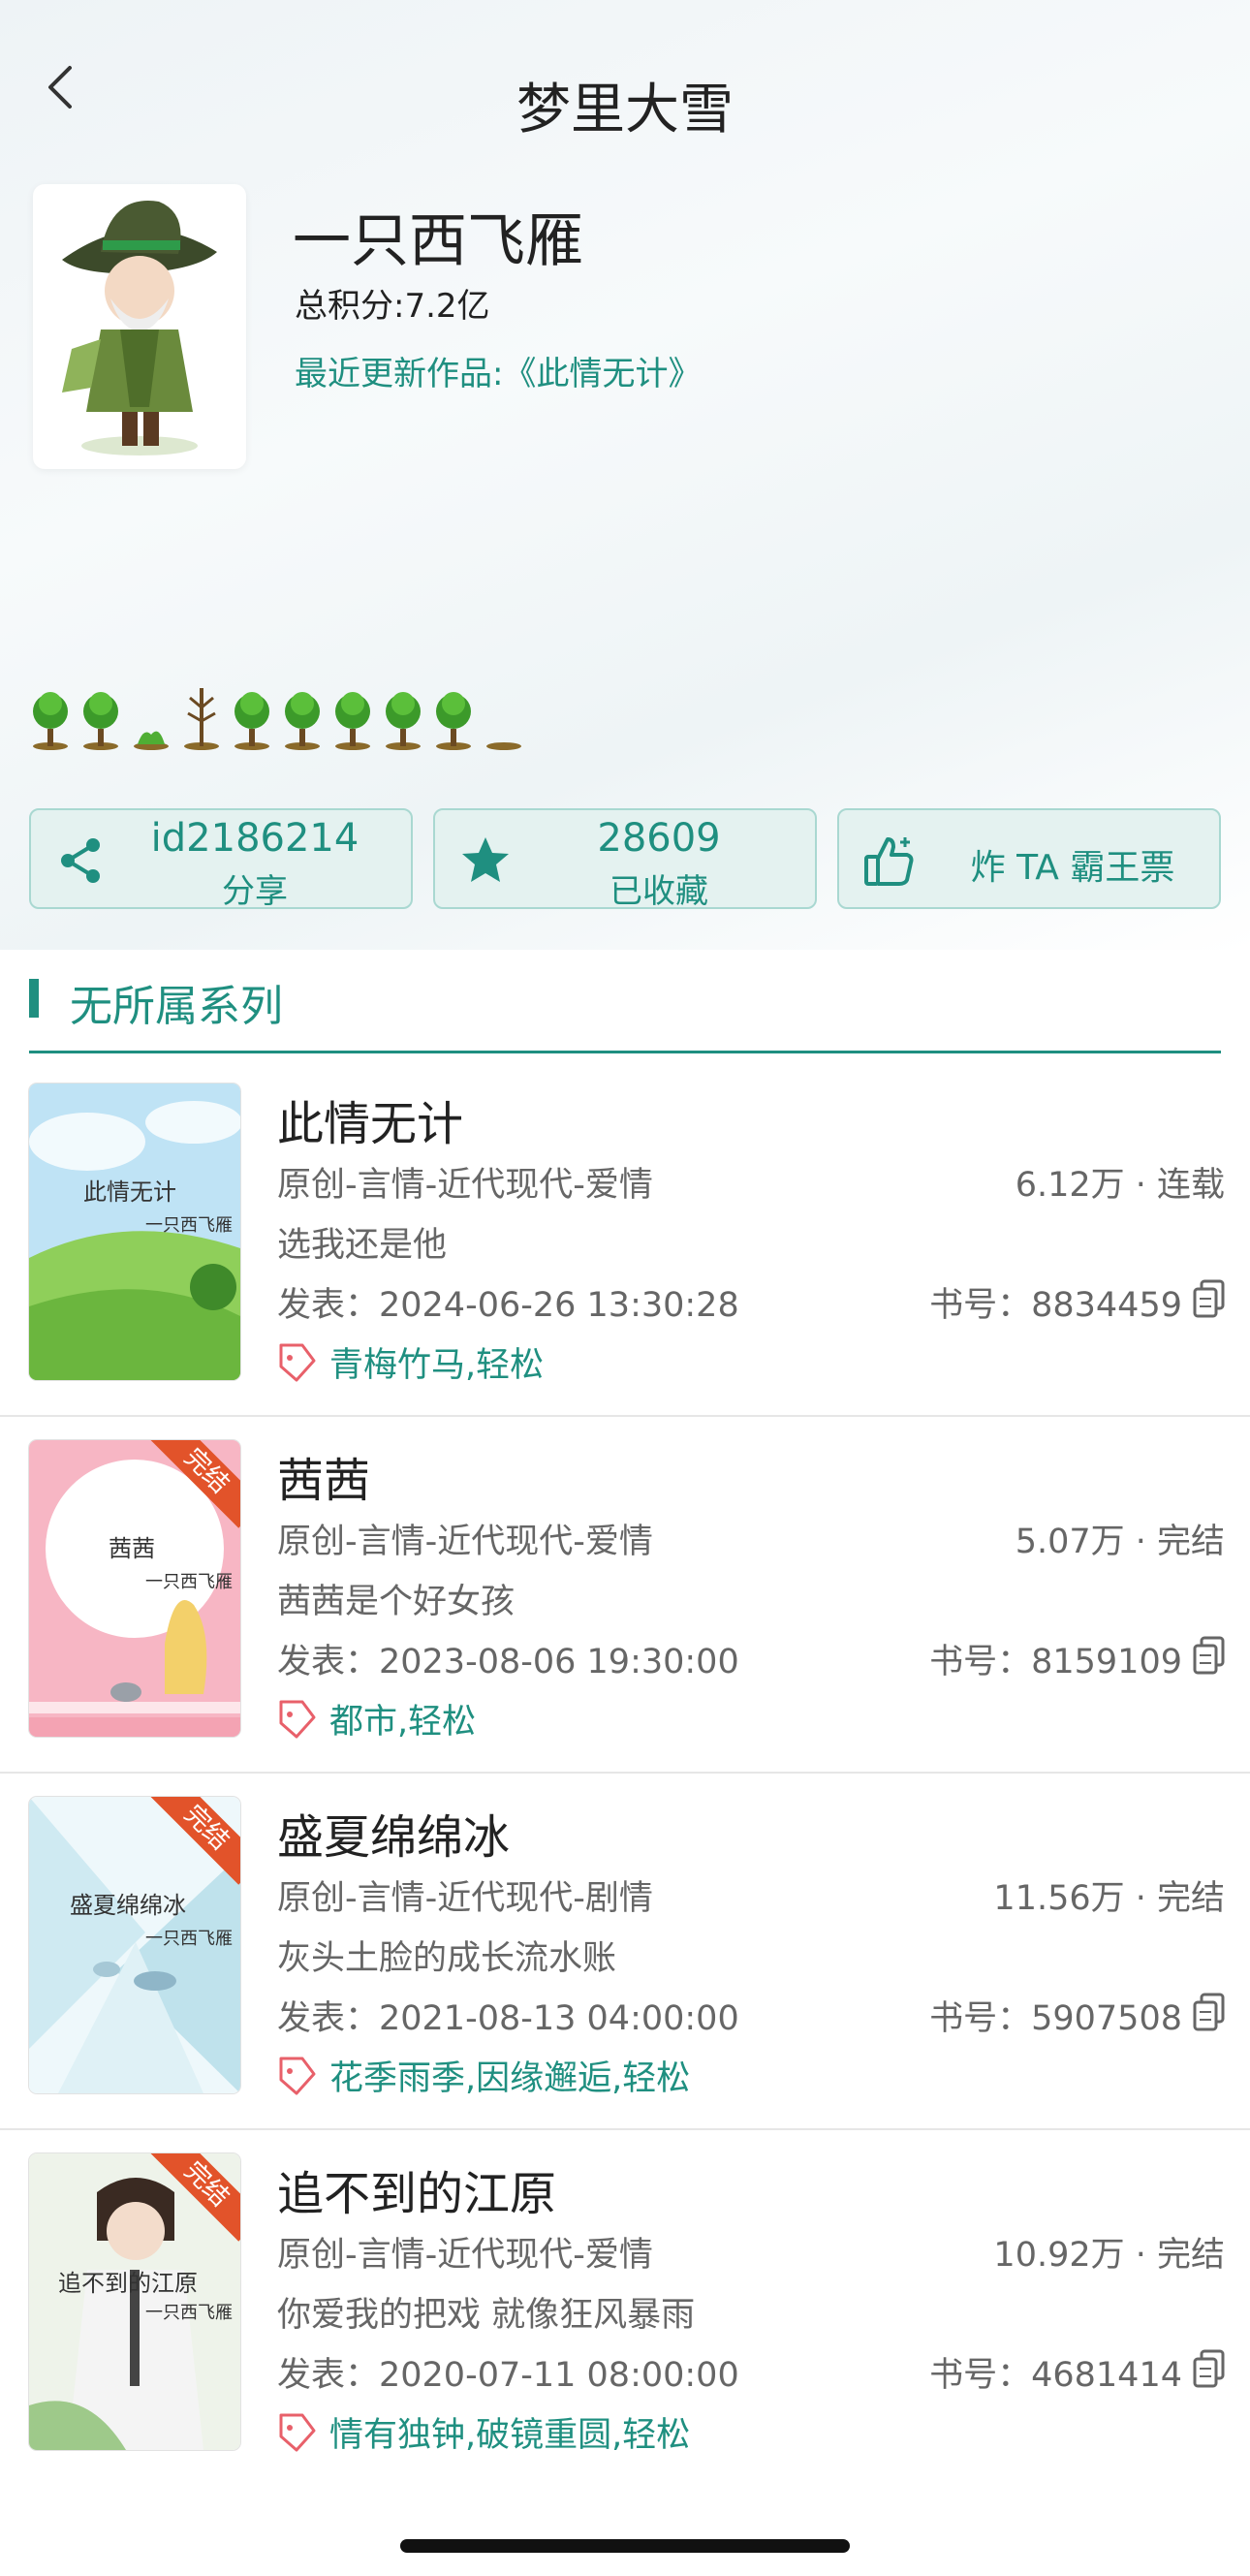  Describe the element at coordinates (255, 891) in the screenshot. I see `share-label: 分享` at that location.